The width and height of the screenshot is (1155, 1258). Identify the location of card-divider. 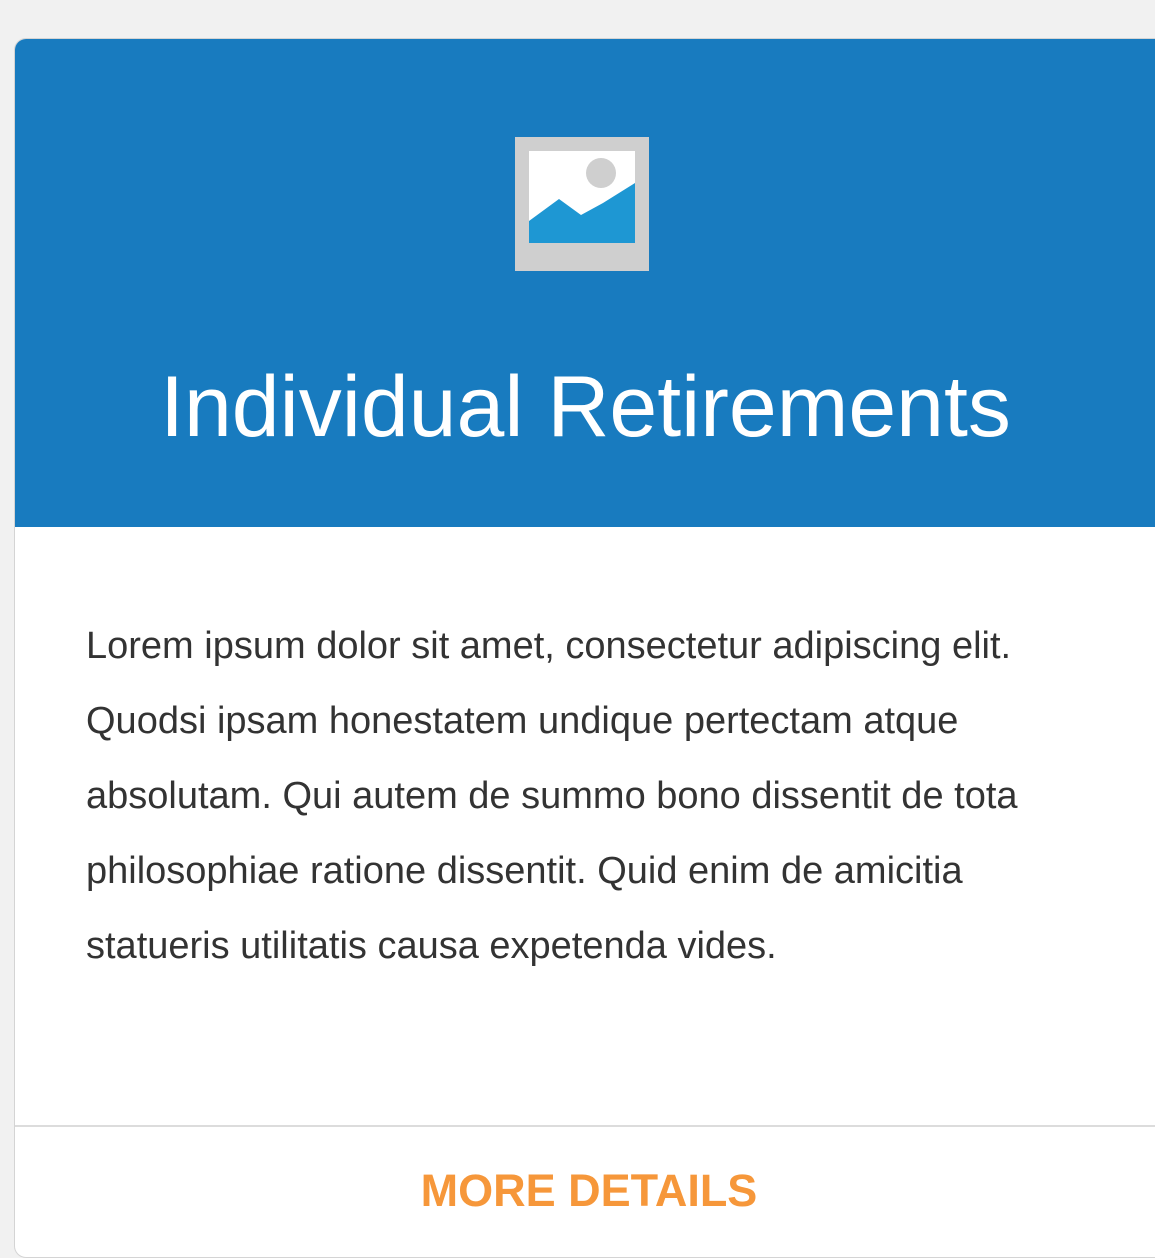
(585, 1126).